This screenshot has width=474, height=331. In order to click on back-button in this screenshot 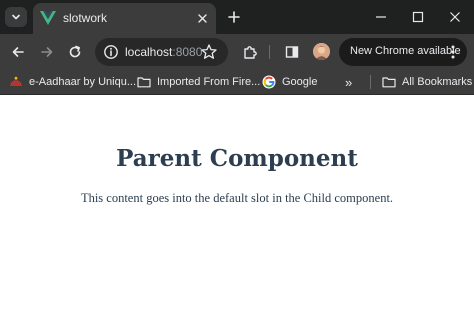, I will do `click(18, 52)`.